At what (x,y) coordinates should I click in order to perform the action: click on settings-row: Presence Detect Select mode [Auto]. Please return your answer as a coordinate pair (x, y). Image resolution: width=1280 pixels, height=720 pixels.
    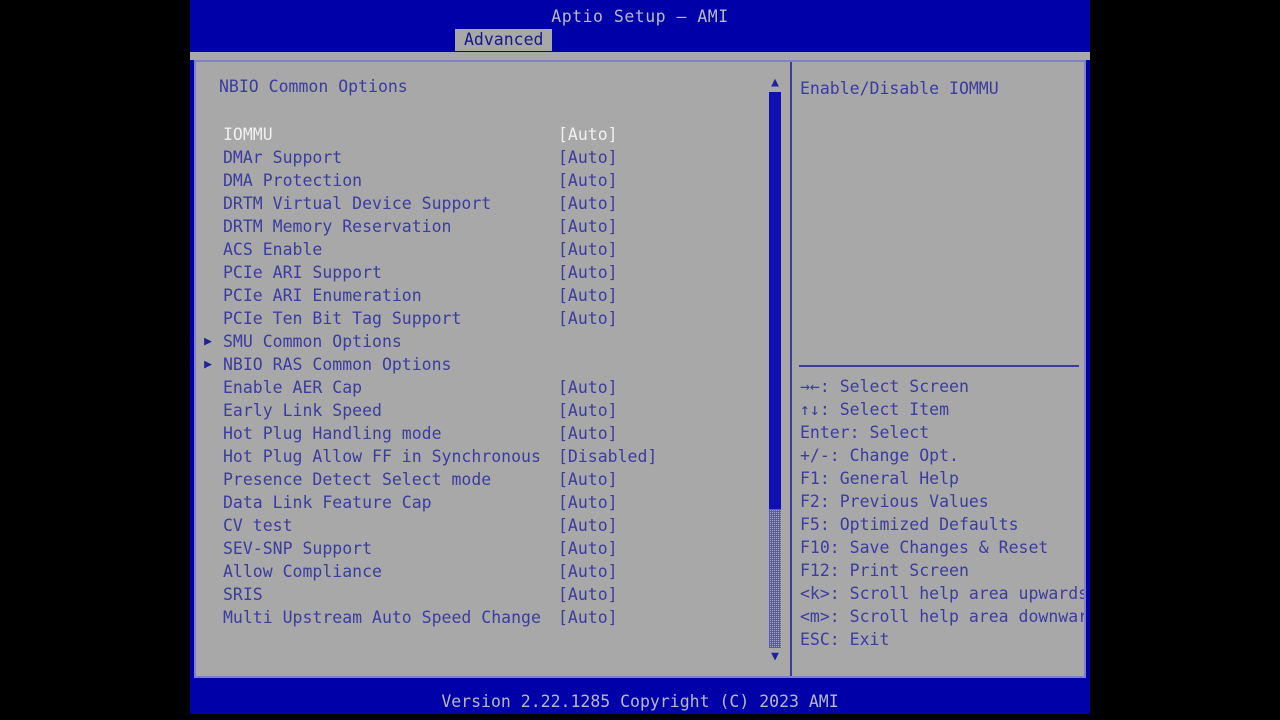
    Looking at the image, I should click on (492, 479).